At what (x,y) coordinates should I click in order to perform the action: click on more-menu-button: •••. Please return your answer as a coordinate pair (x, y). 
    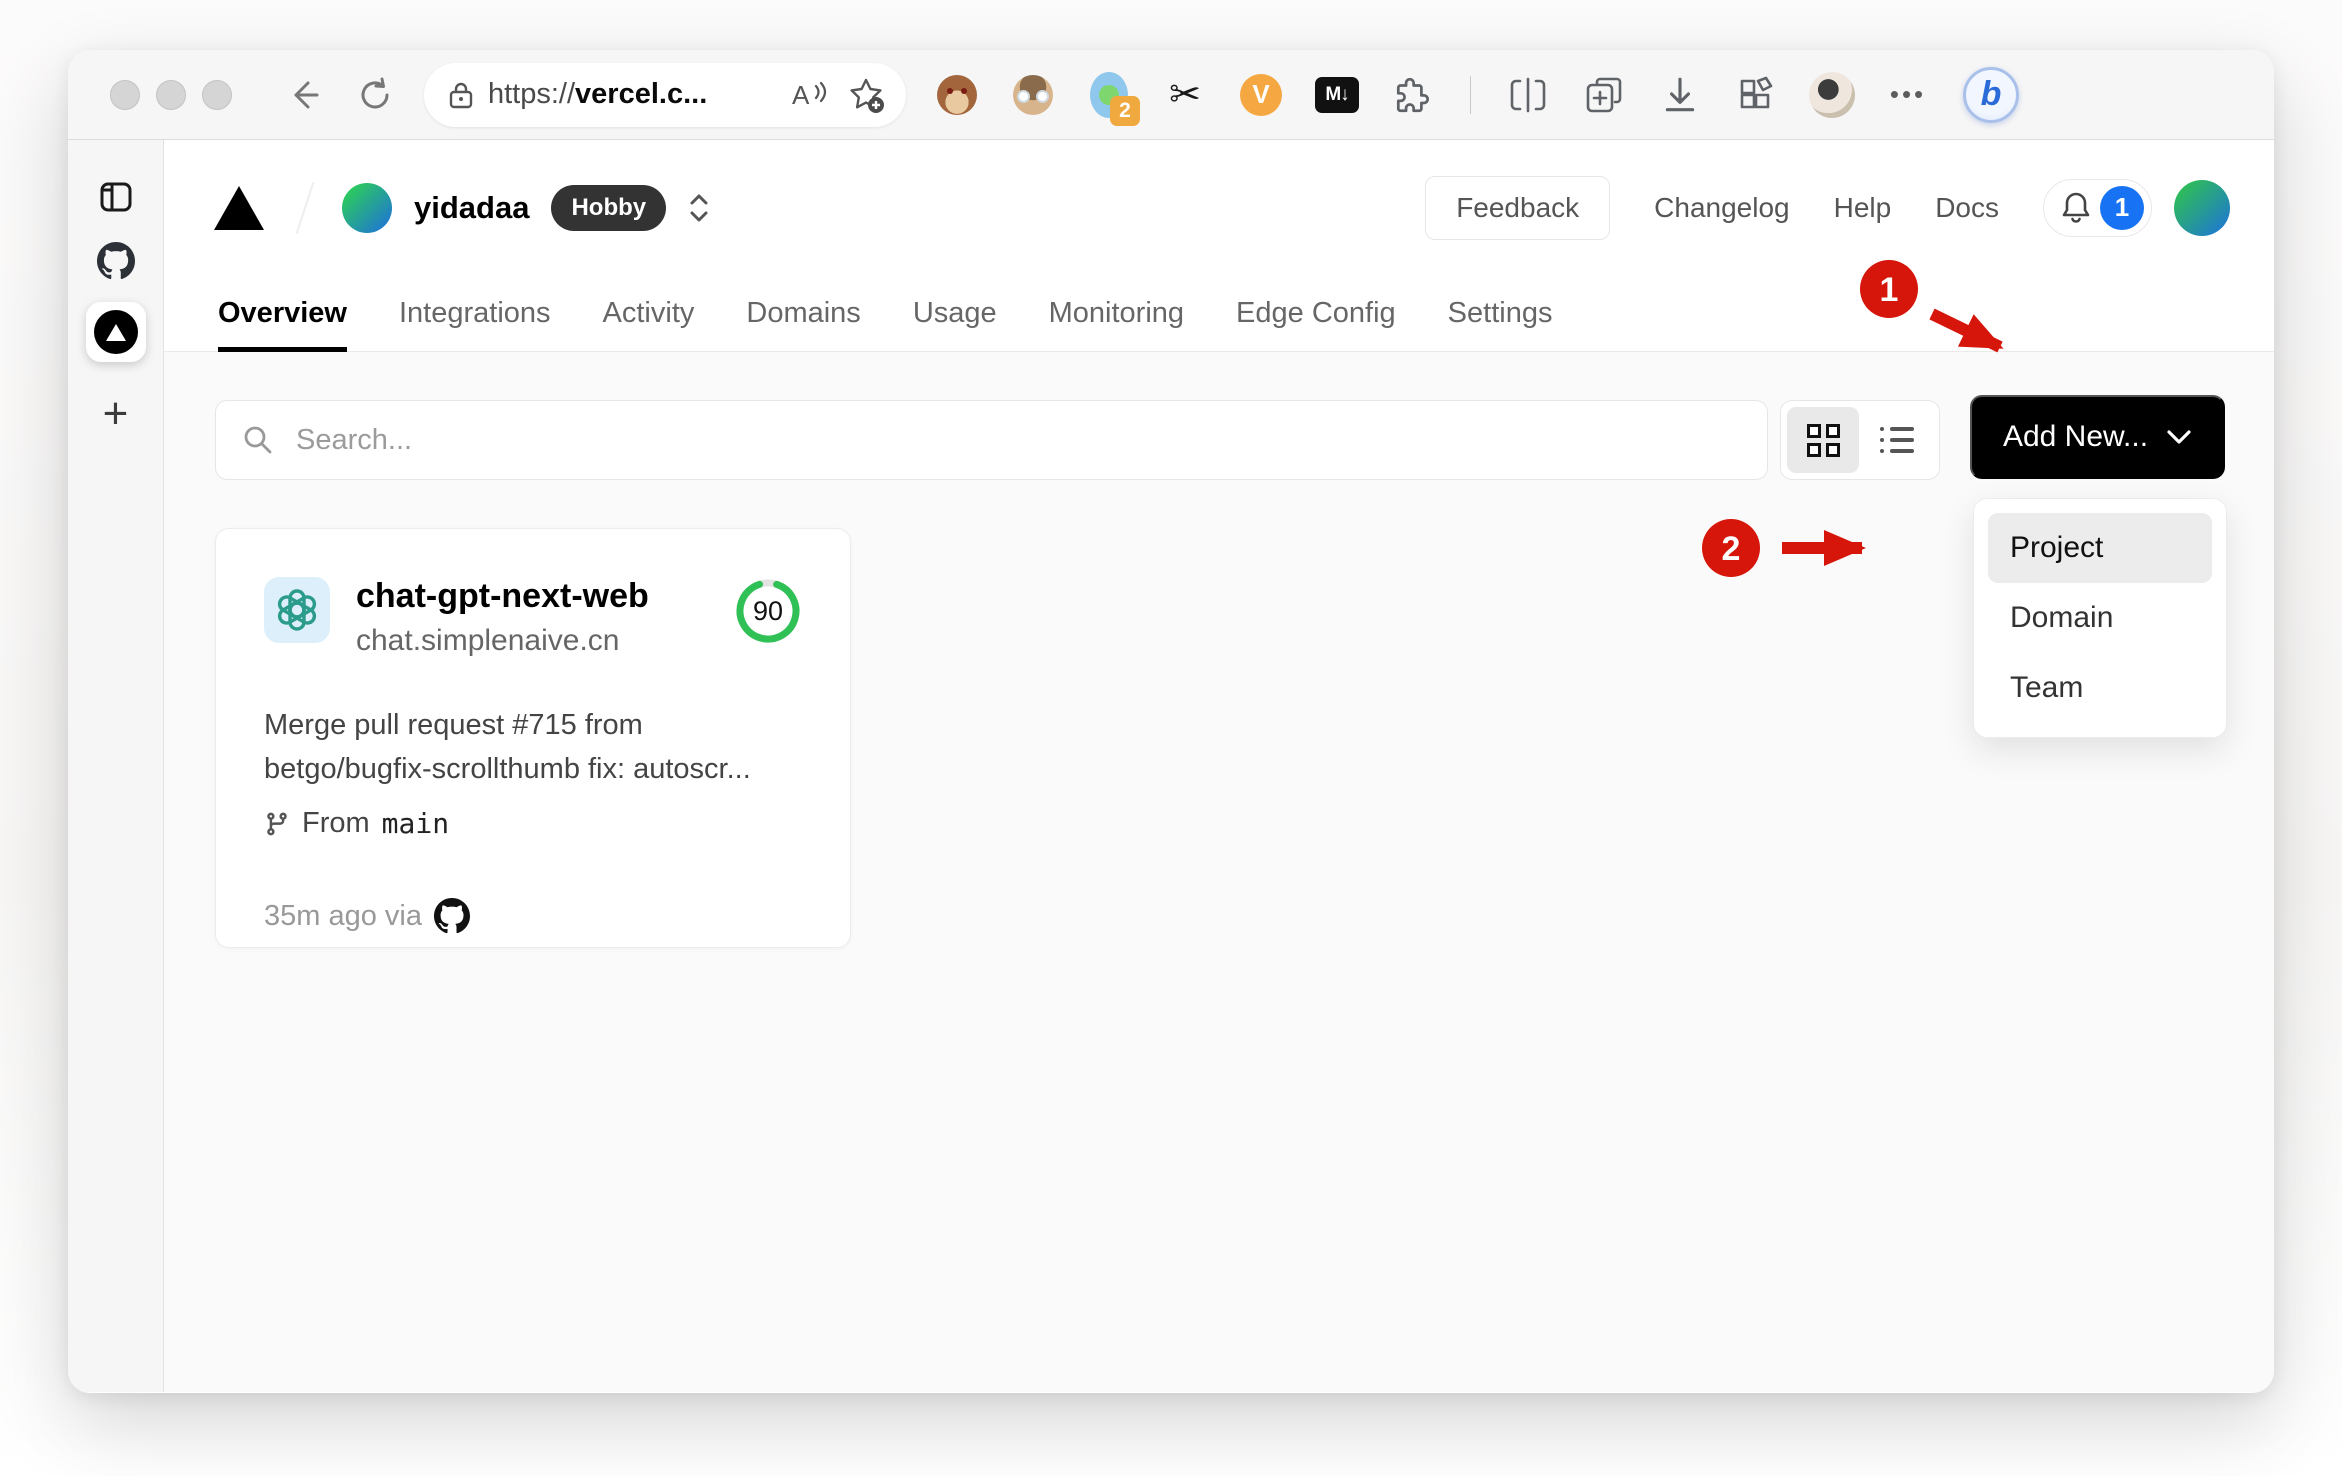
    Looking at the image, I should click on (1908, 95).